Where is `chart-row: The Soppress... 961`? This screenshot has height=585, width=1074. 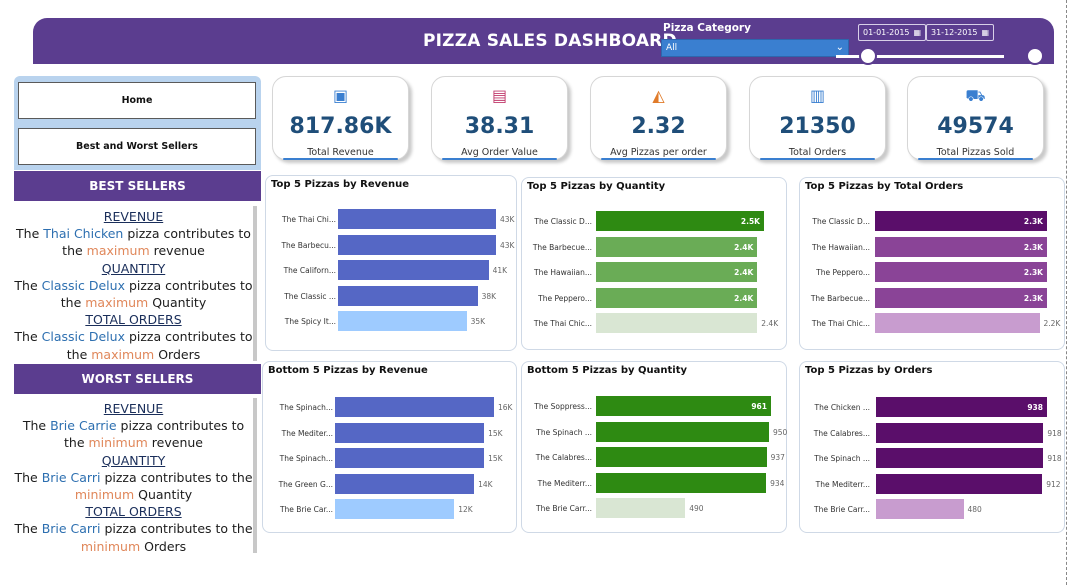 chart-row: The Soppress... 961 is located at coordinates (654, 406).